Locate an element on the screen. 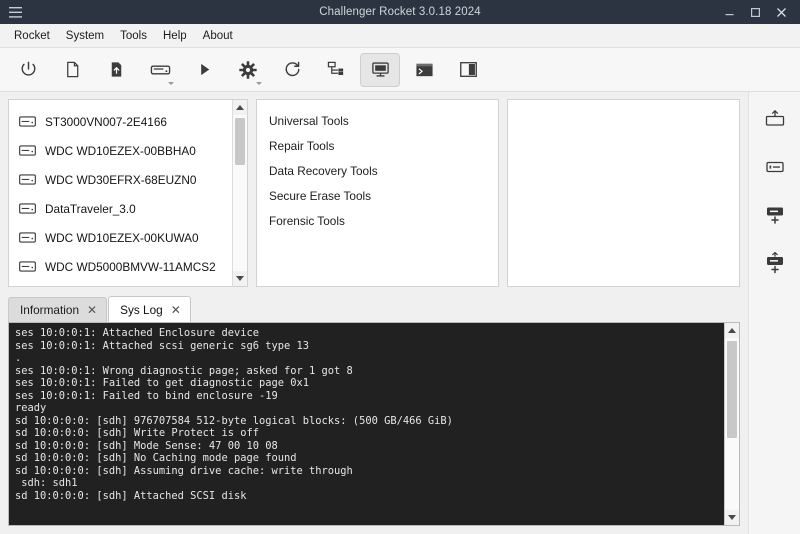  list-item: Secure Erase Tools is located at coordinates (377, 195).